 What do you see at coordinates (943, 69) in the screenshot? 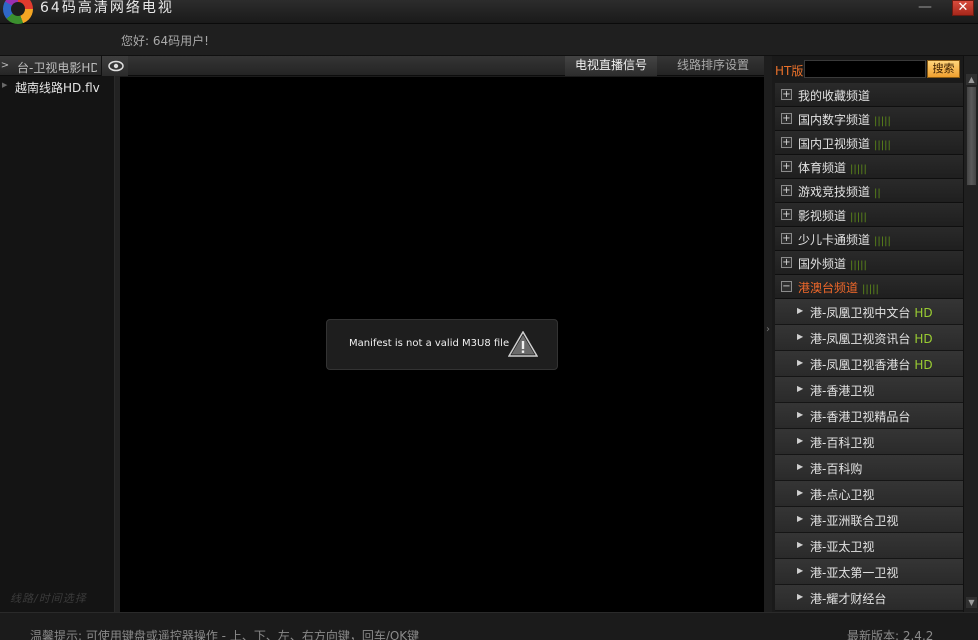
I see `search-button: 搜索` at bounding box center [943, 69].